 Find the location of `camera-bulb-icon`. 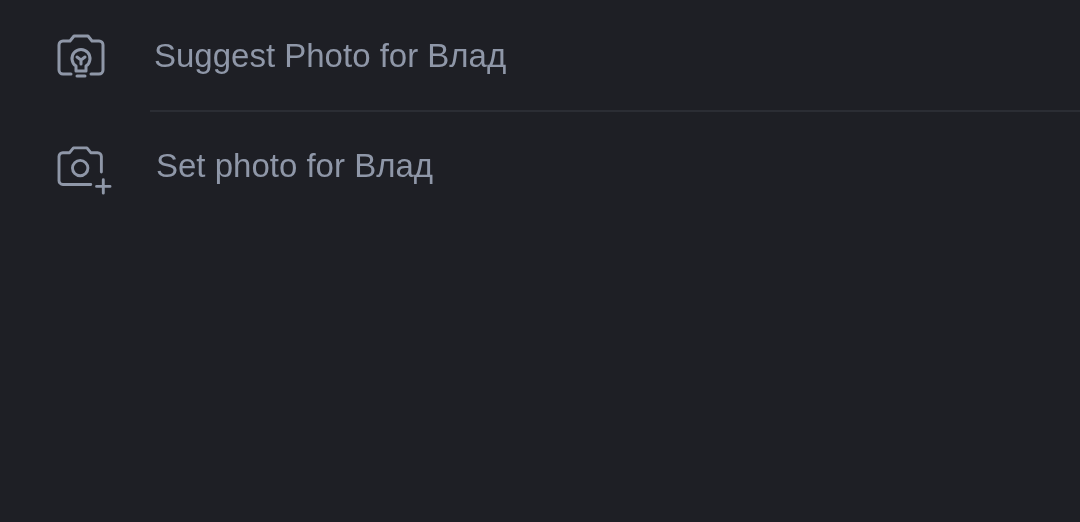

camera-bulb-icon is located at coordinates (81, 56).